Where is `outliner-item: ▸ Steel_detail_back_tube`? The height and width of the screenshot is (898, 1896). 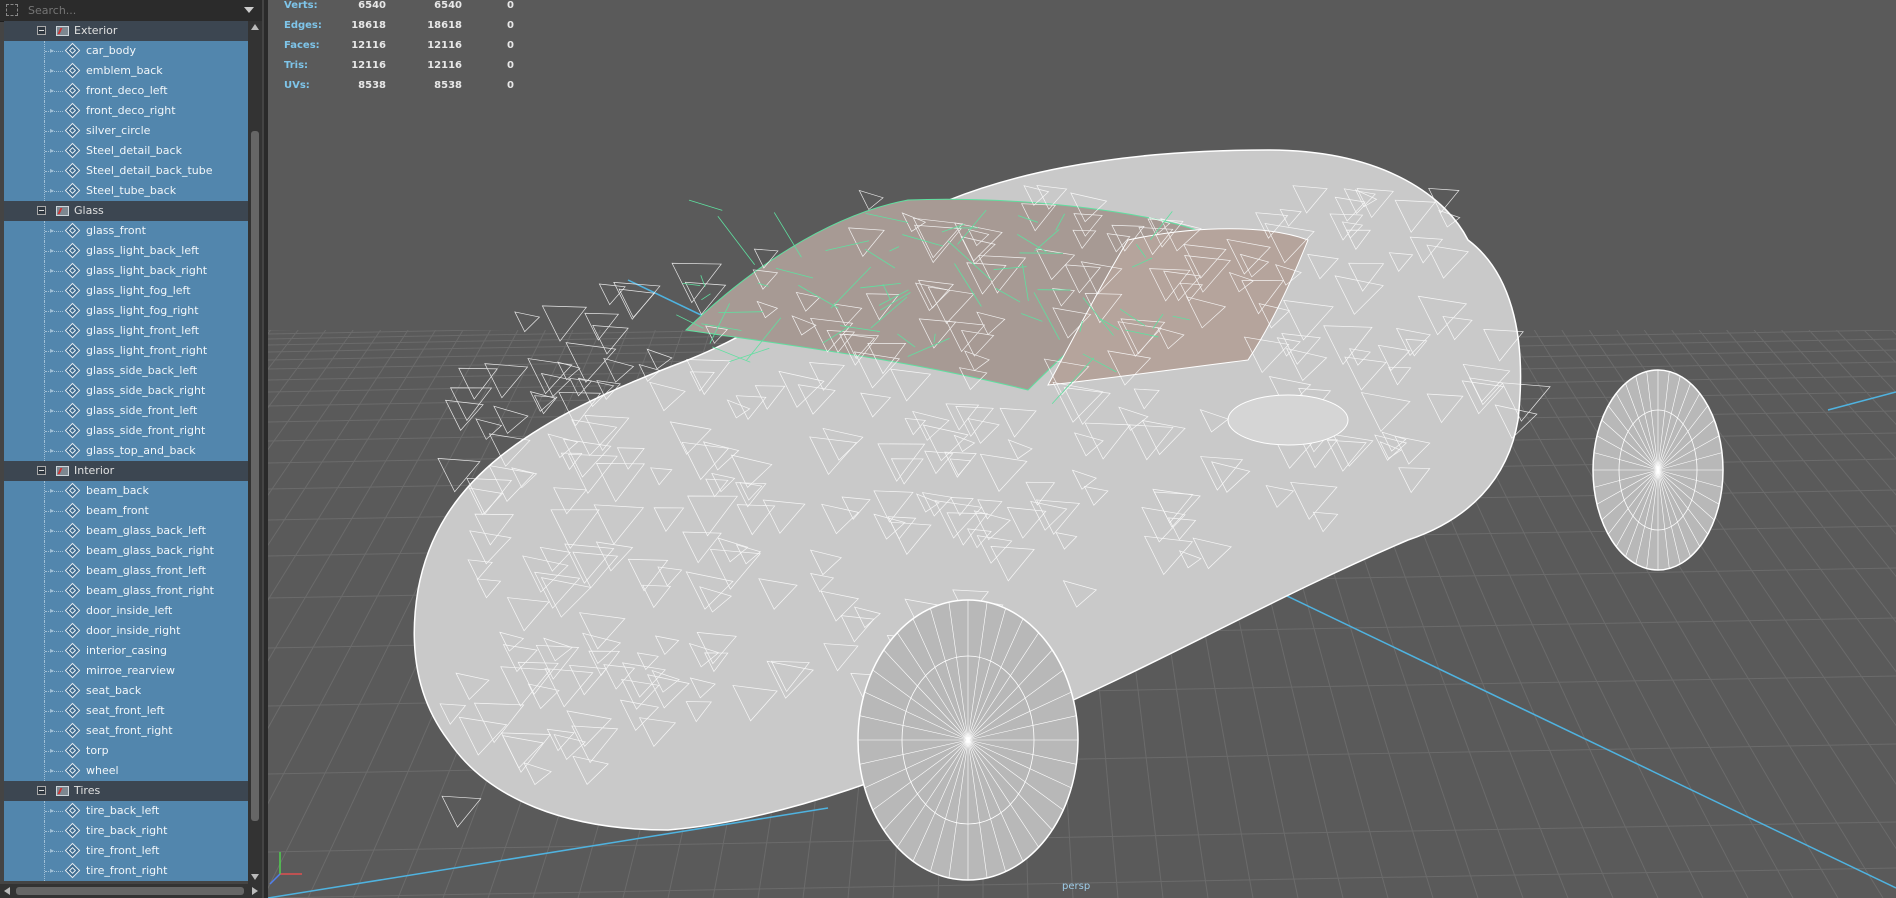
outliner-item: ▸ Steel_detail_back_tube is located at coordinates (126, 171).